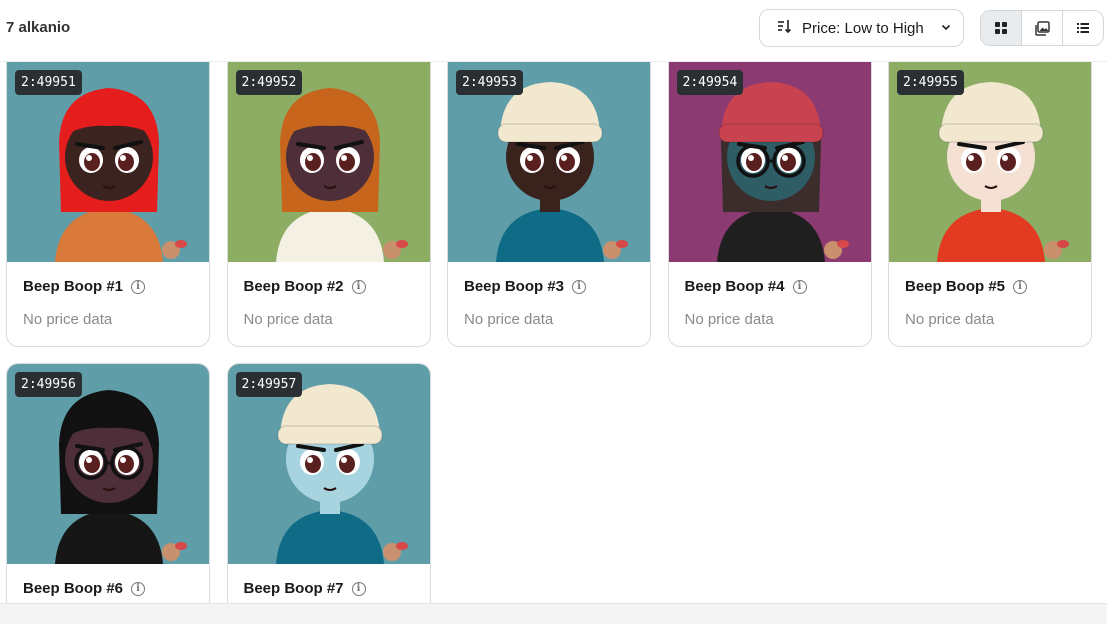 The width and height of the screenshot is (1107, 624). I want to click on nft-thumbnail: 2:49951, so click(108, 162).